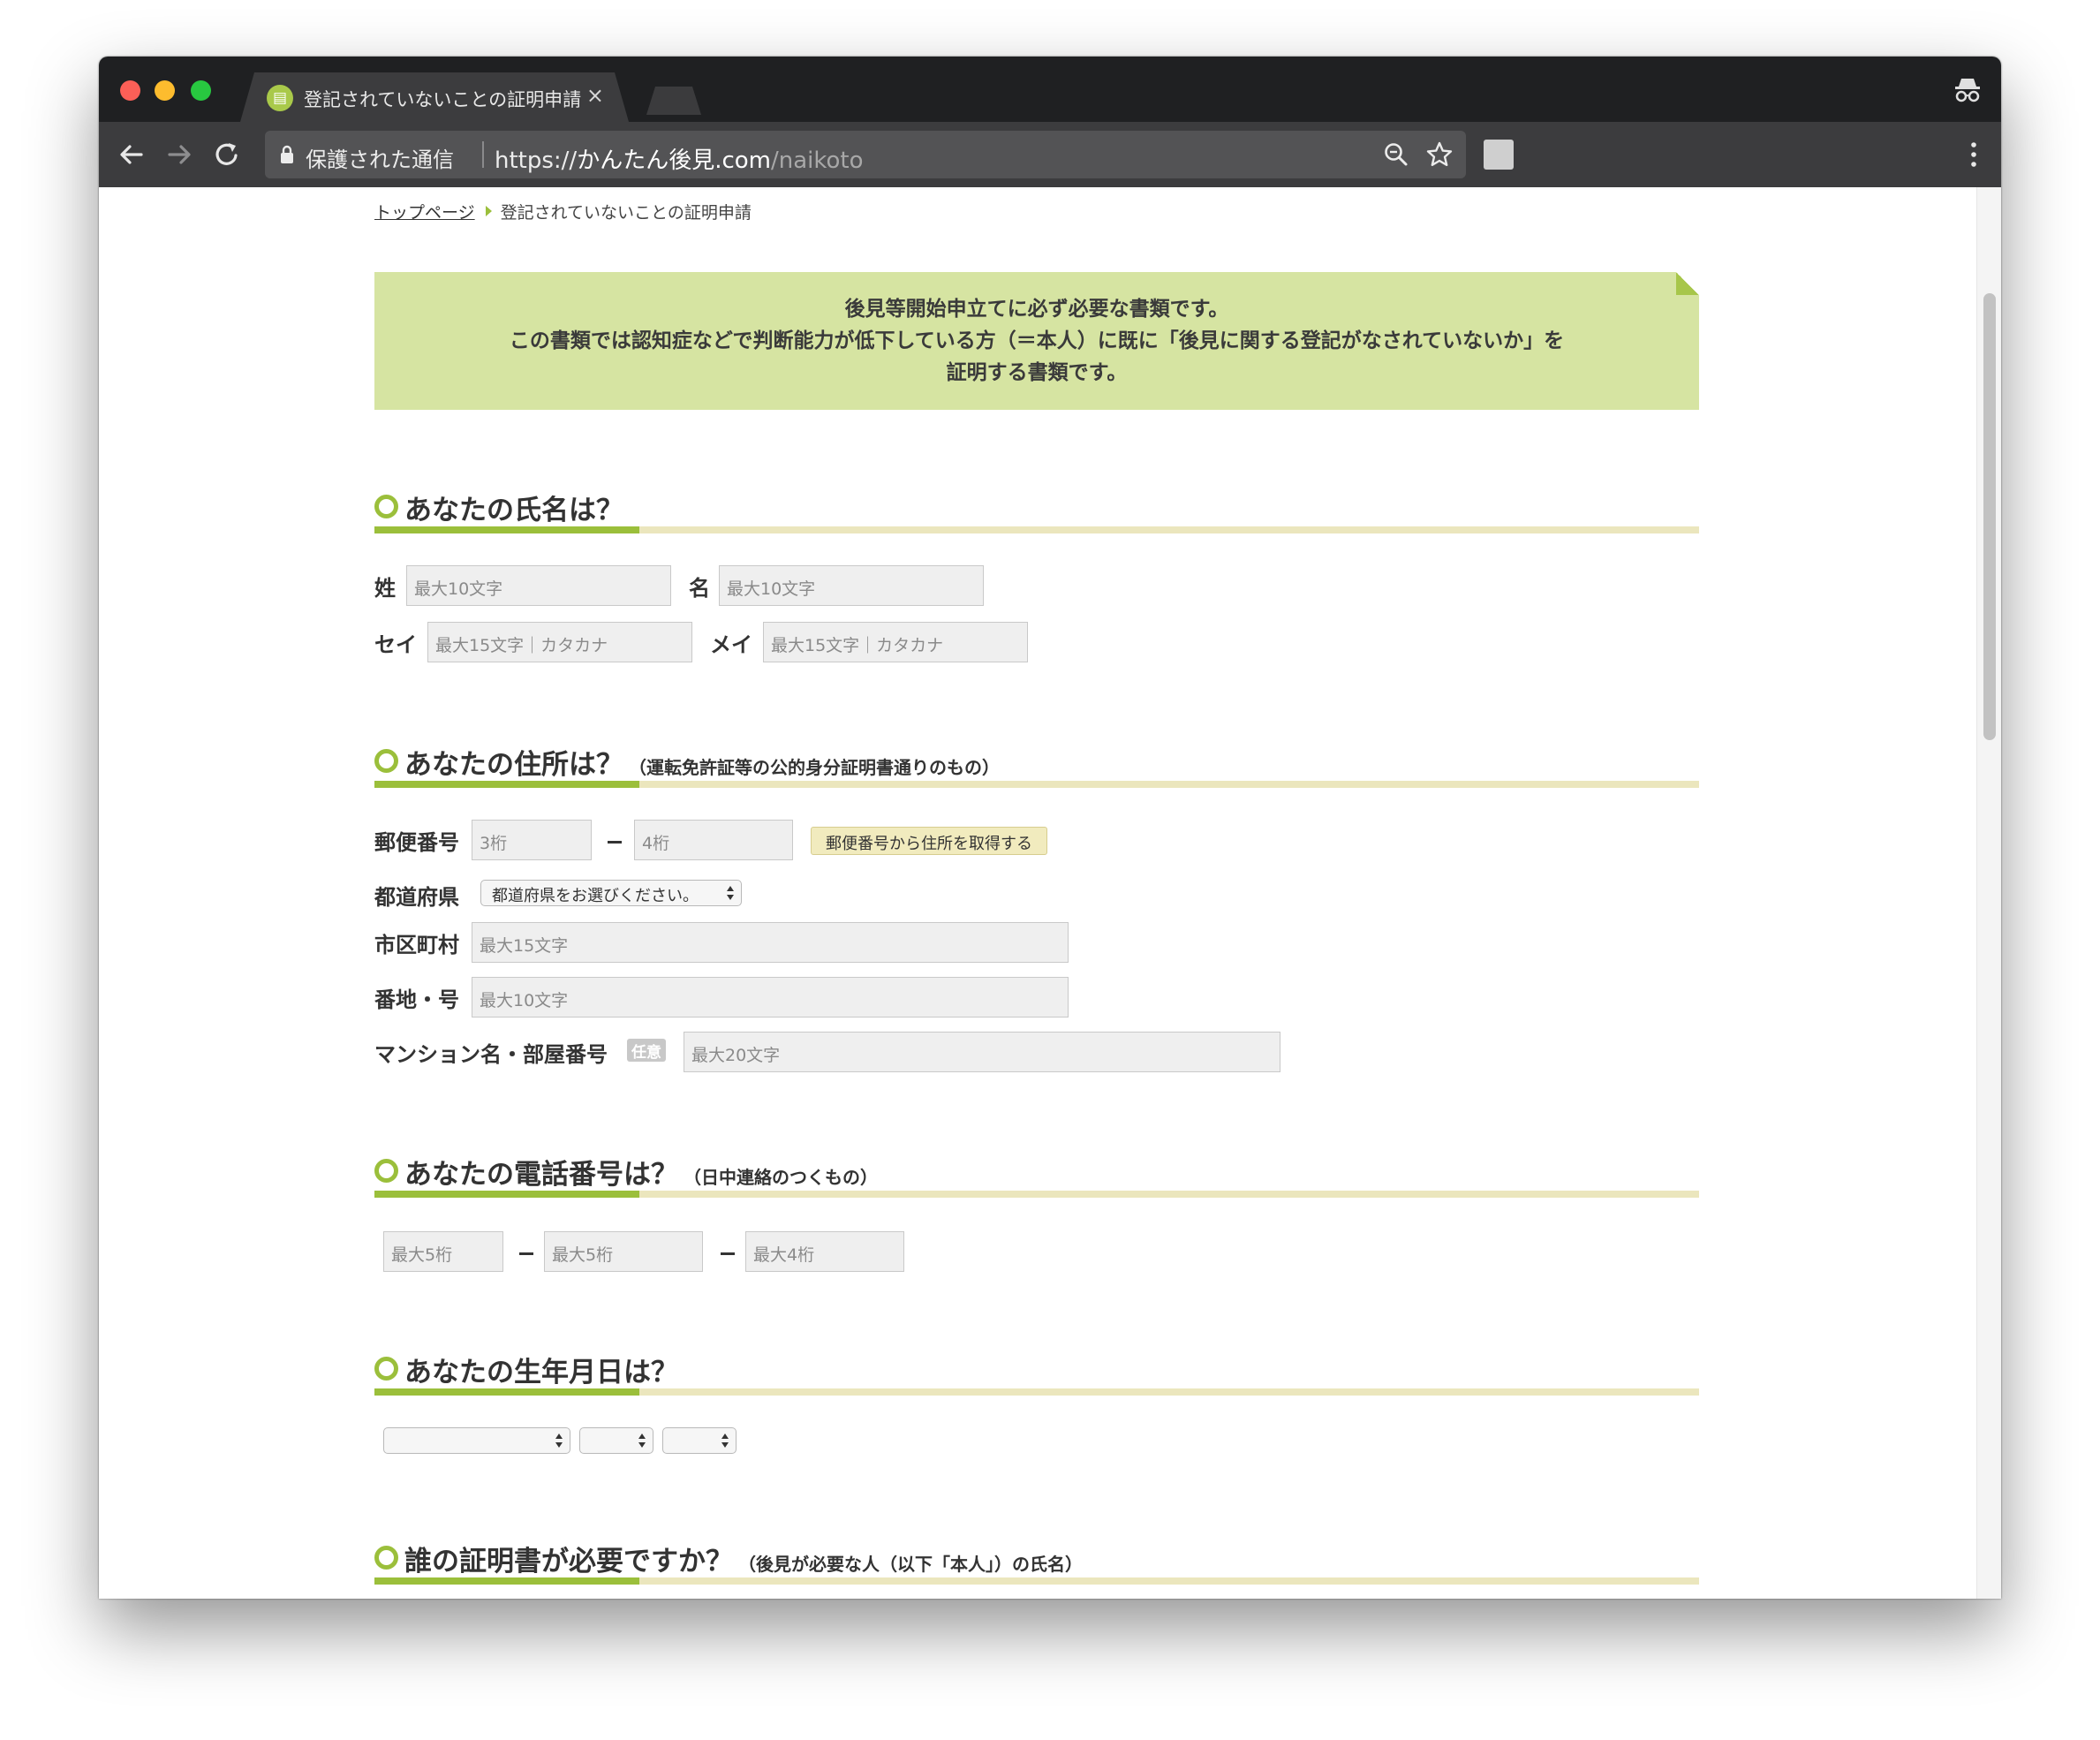 The width and height of the screenshot is (2100, 1740). I want to click on title-bar: ▤ 登記されていないことの証明申請 ×, so click(1050, 89).